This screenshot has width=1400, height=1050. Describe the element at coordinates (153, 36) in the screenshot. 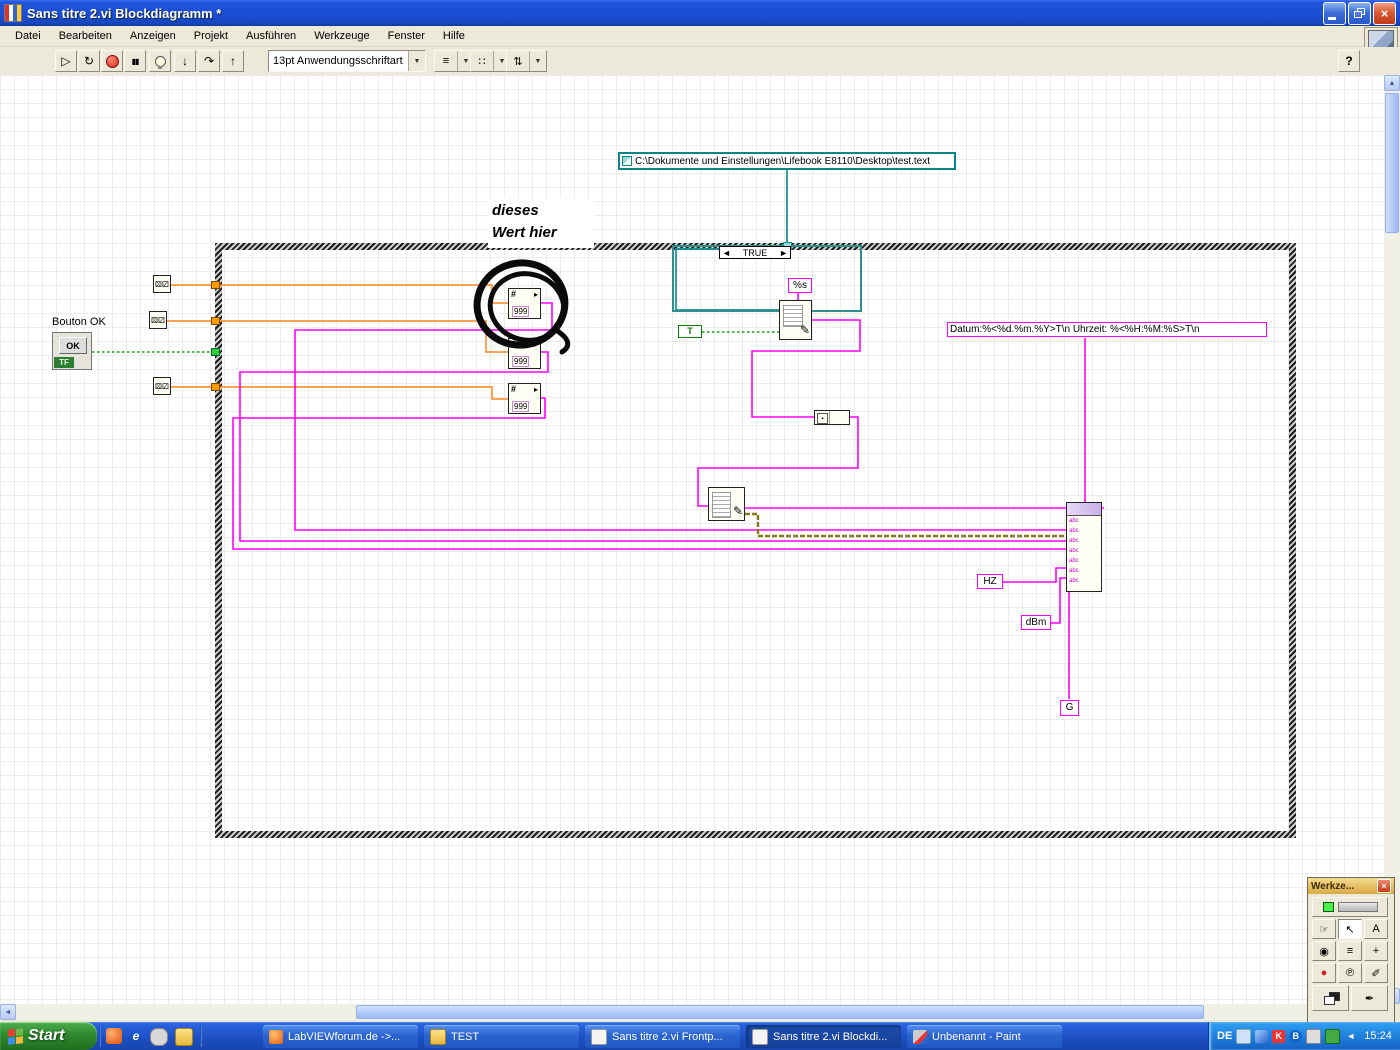

I see `menu-anzeigen: Anzeigen` at that location.